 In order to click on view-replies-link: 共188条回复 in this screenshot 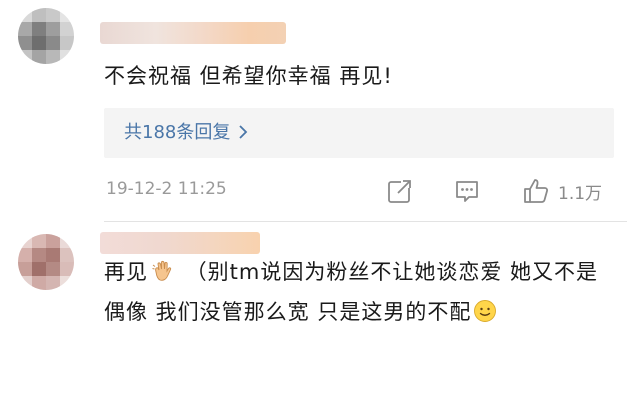, I will do `click(186, 133)`.